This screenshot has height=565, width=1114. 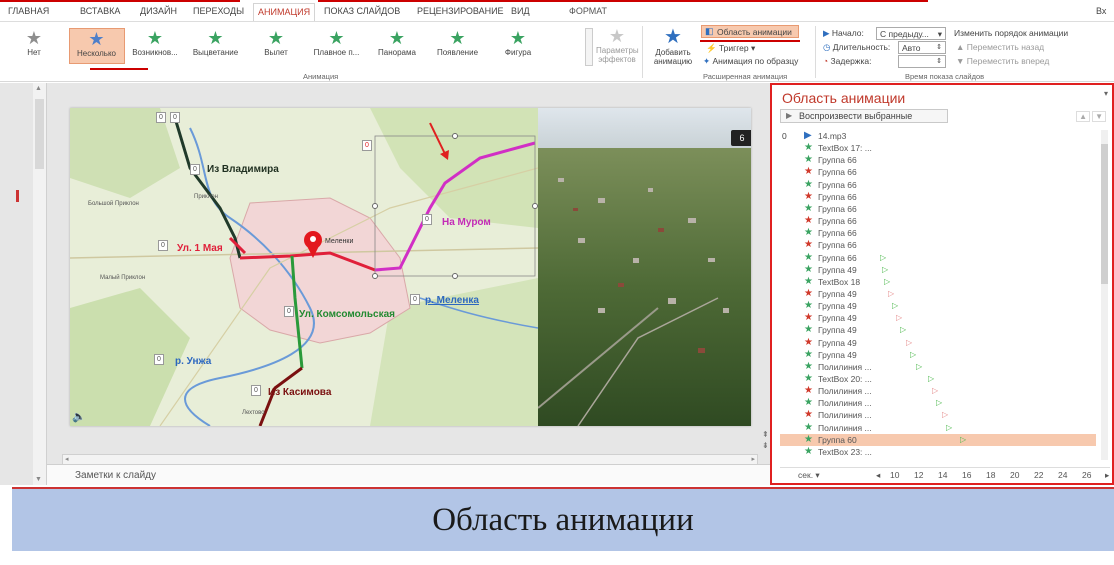 What do you see at coordinates (218, 11) in the screenshot?
I see `tab-transitions: ПЕРЕХОДЫ` at bounding box center [218, 11].